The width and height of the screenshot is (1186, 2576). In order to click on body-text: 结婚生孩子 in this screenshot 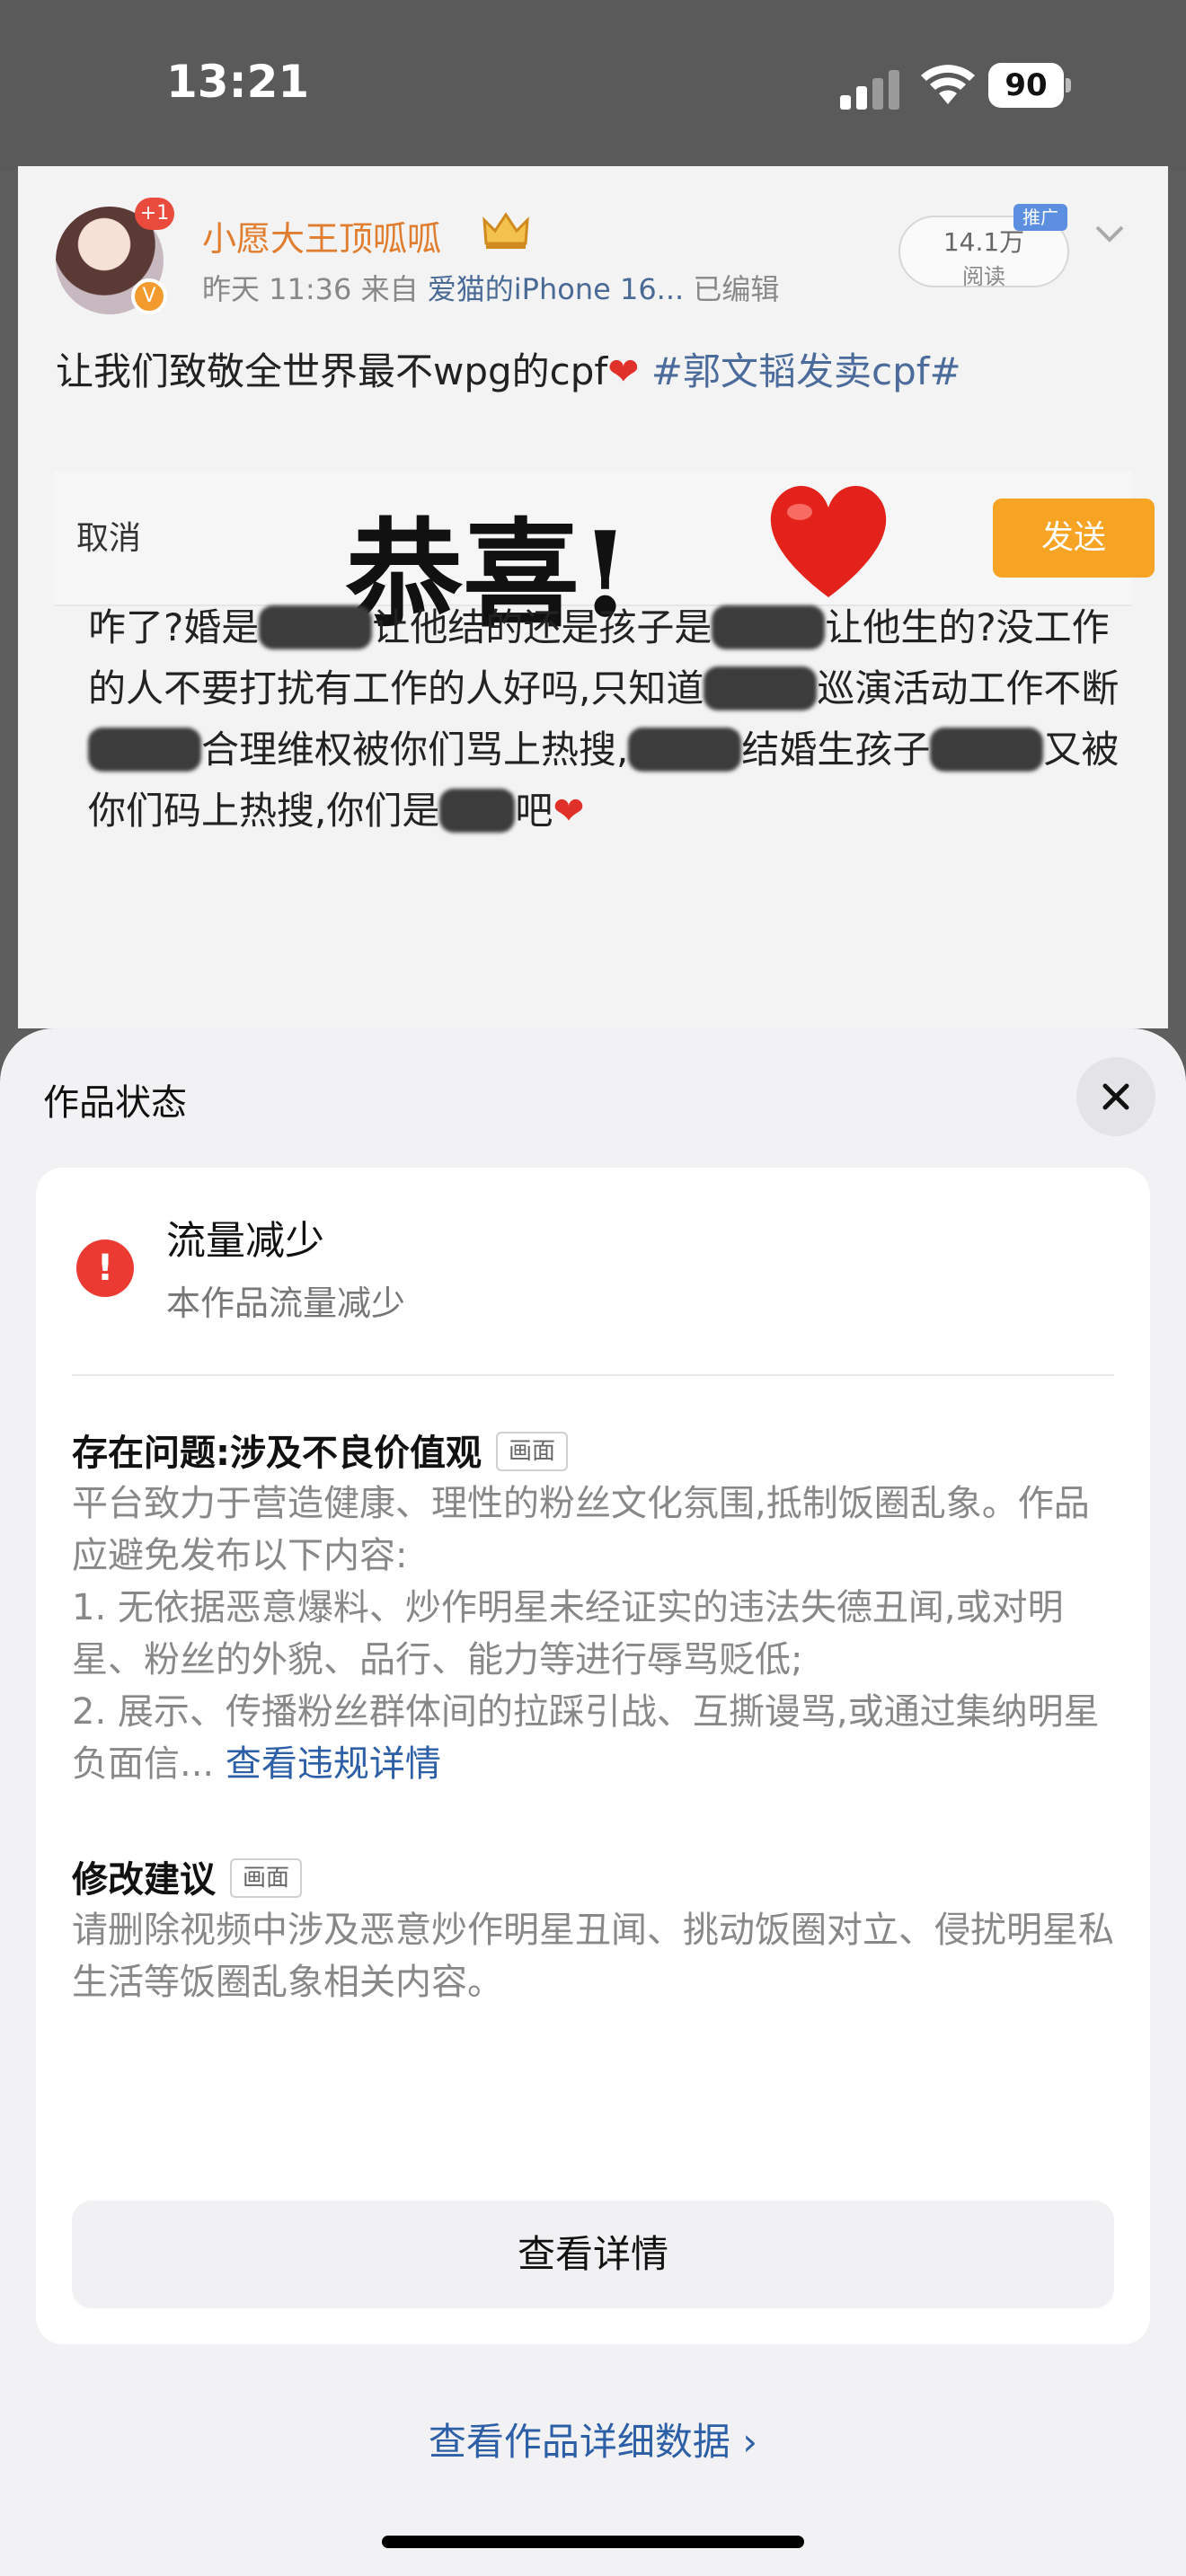, I will do `click(836, 750)`.